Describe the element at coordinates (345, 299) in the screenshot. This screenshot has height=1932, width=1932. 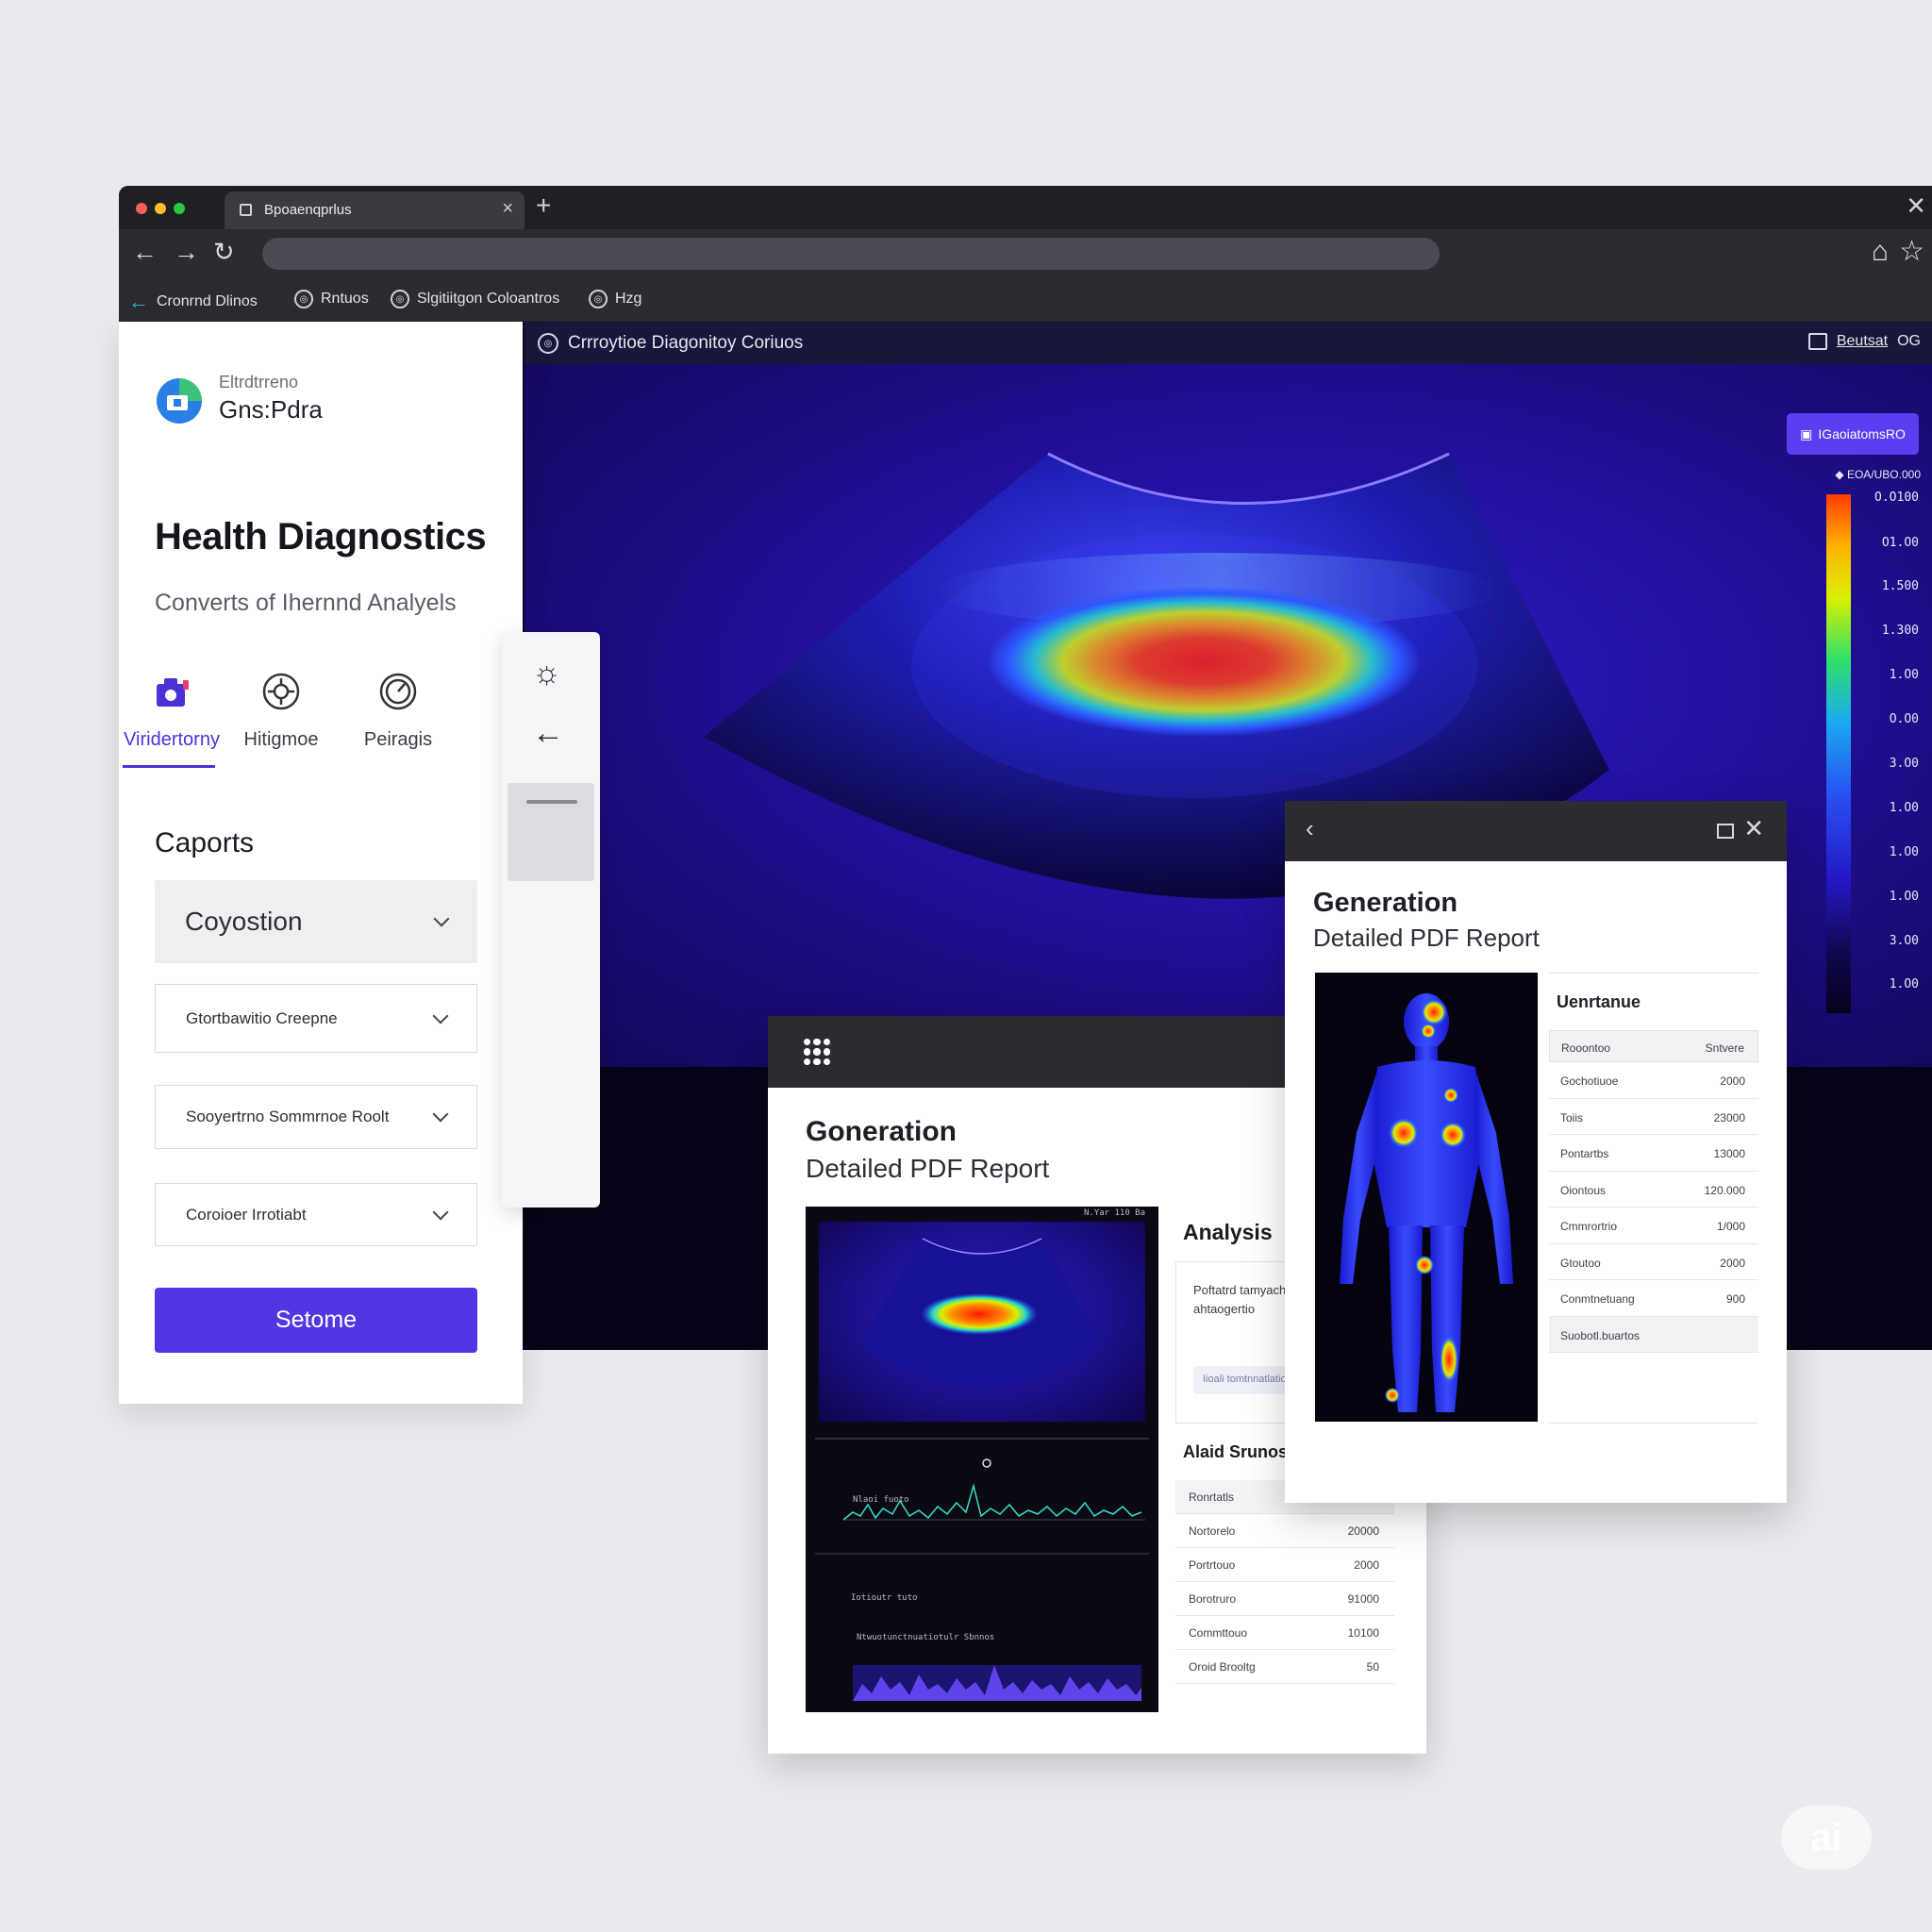
I see `bookmark-label: Rntuos` at that location.